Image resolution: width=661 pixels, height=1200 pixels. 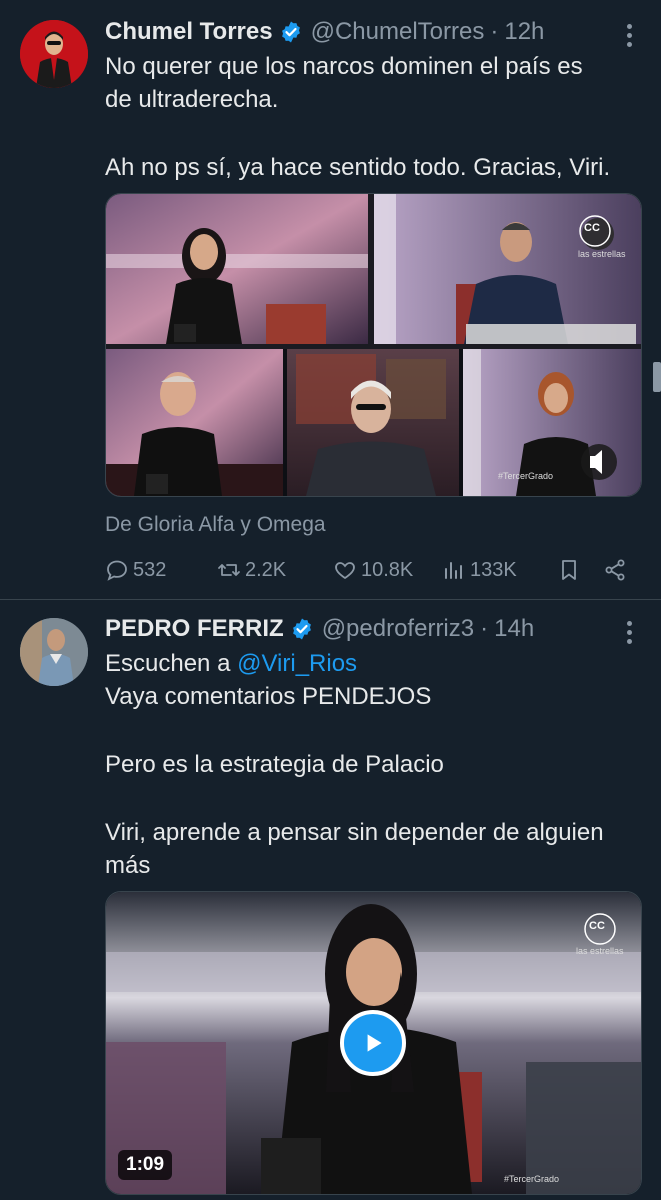 What do you see at coordinates (194, 629) in the screenshot?
I see `author-name: PEDRO FERRIZ` at bounding box center [194, 629].